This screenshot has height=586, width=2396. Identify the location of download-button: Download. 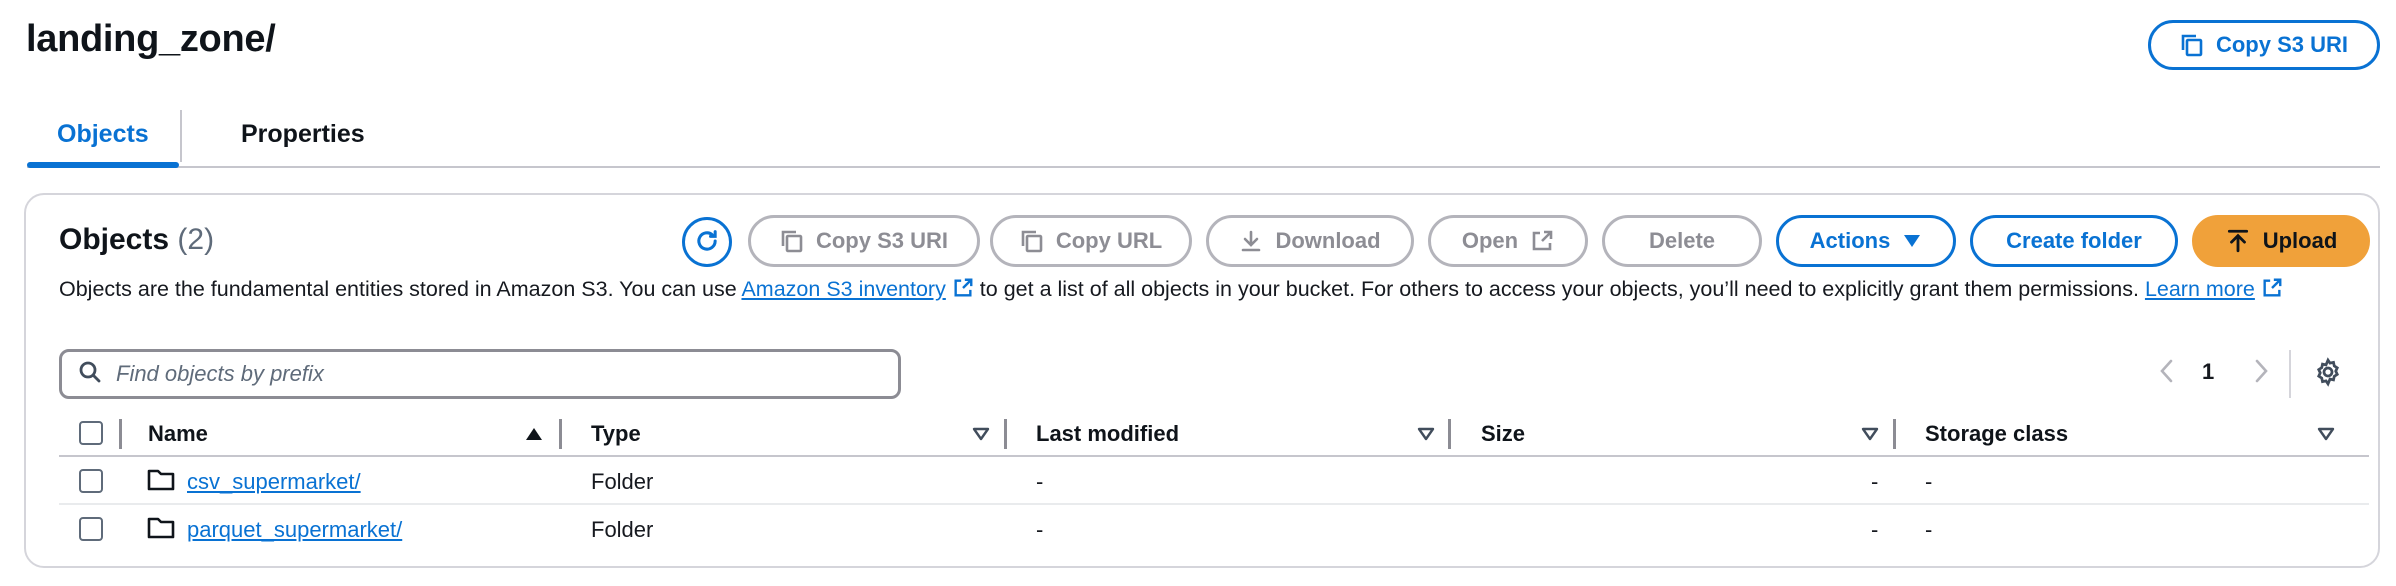
(1310, 241).